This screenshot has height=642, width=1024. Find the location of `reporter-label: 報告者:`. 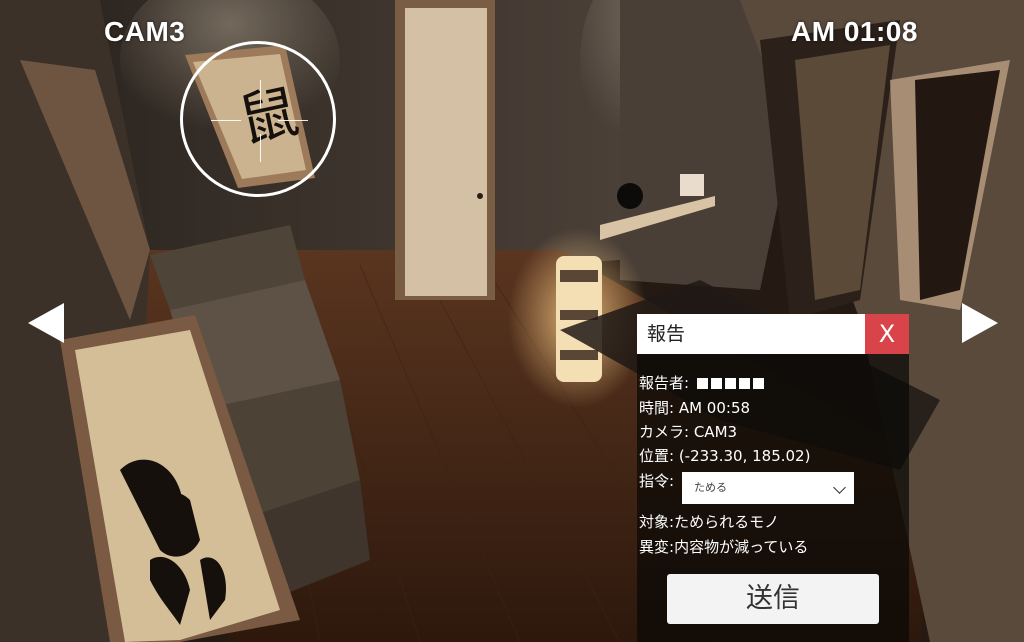

reporter-label: 報告者: is located at coordinates (666, 383).